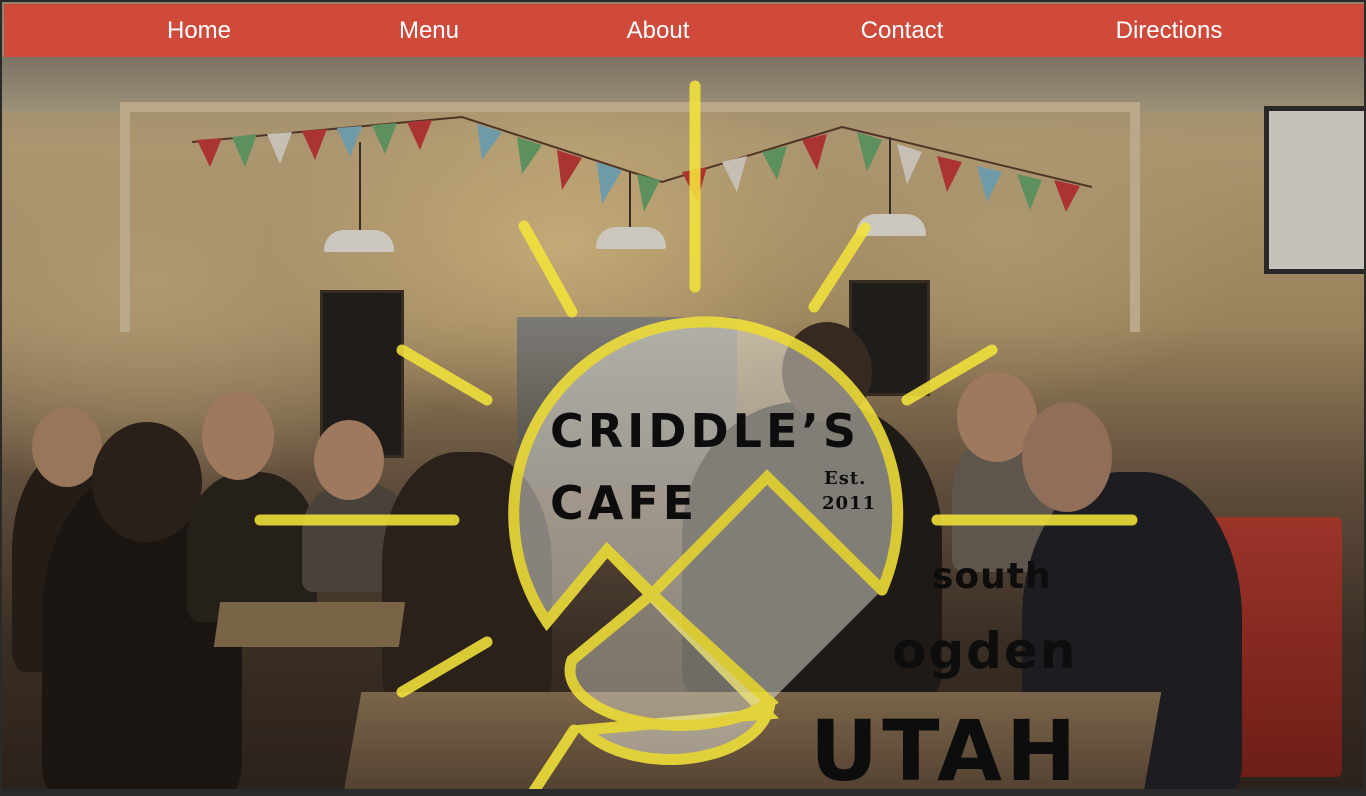 This screenshot has height=796, width=1366. What do you see at coordinates (705, 431) in the screenshot?
I see `logo-name-line1: CRIDDLE’S` at bounding box center [705, 431].